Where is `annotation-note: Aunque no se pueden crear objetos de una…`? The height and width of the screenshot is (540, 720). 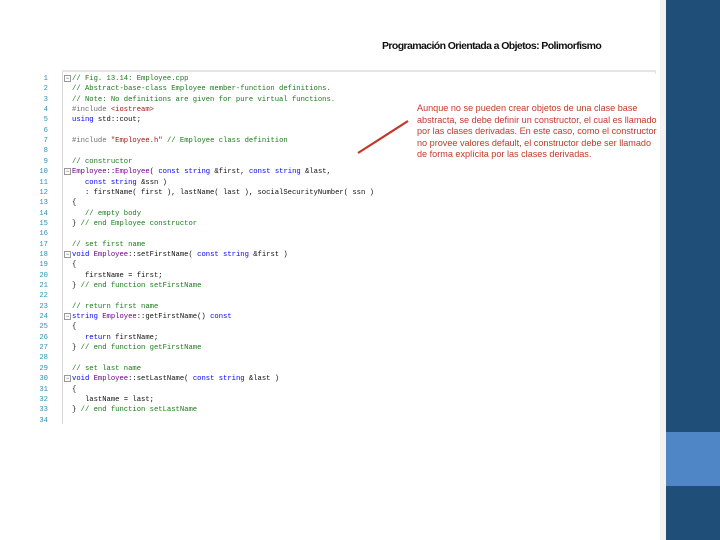 annotation-note: Aunque no se pueden crear objetos de una… is located at coordinates (537, 131).